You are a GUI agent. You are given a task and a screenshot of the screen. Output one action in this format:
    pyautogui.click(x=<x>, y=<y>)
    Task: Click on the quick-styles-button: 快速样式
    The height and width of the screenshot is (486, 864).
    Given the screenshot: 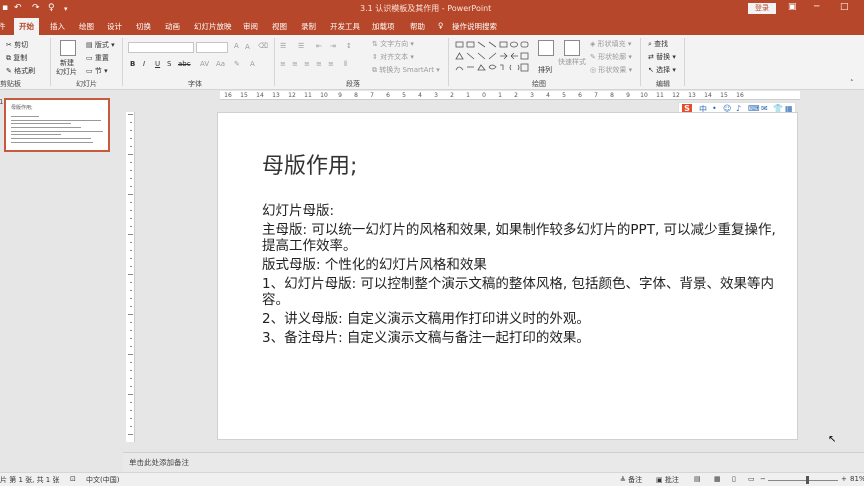 What is the action you would take?
    pyautogui.click(x=572, y=62)
    